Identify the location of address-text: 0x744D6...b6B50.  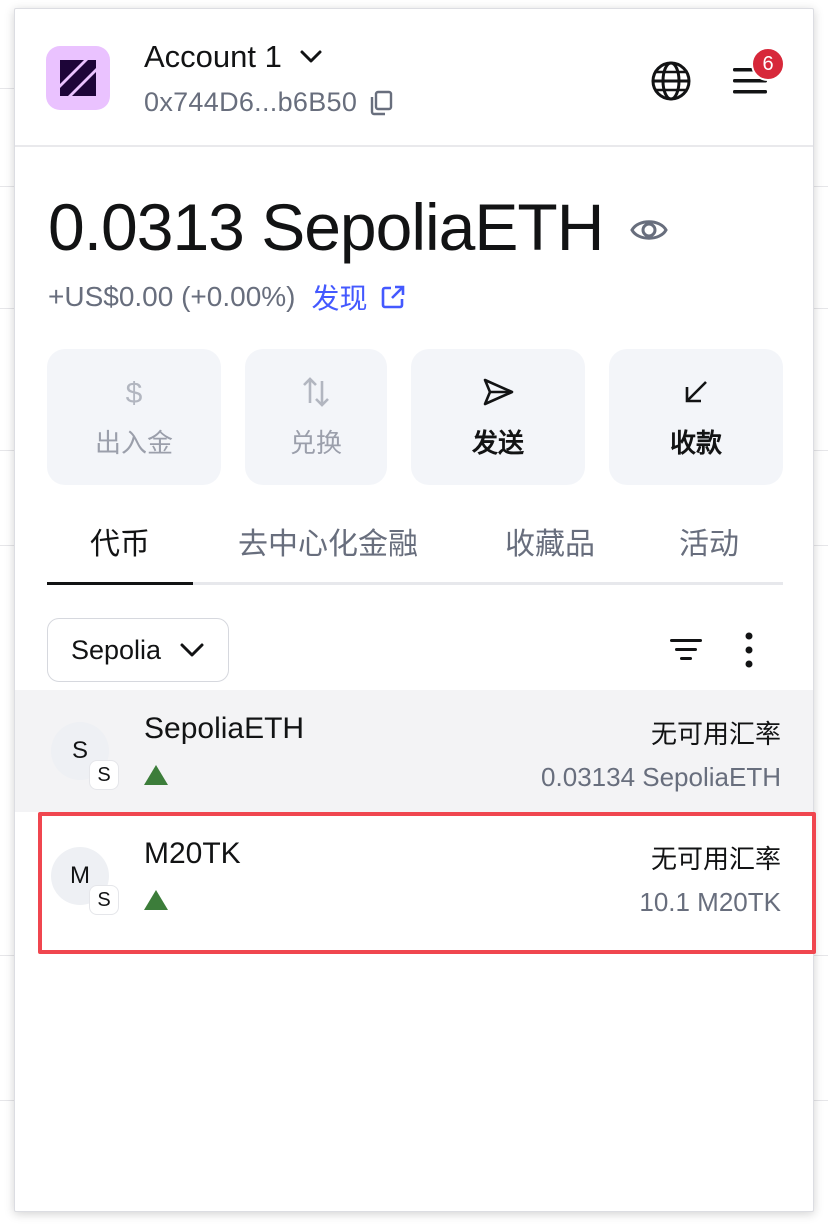
(251, 102).